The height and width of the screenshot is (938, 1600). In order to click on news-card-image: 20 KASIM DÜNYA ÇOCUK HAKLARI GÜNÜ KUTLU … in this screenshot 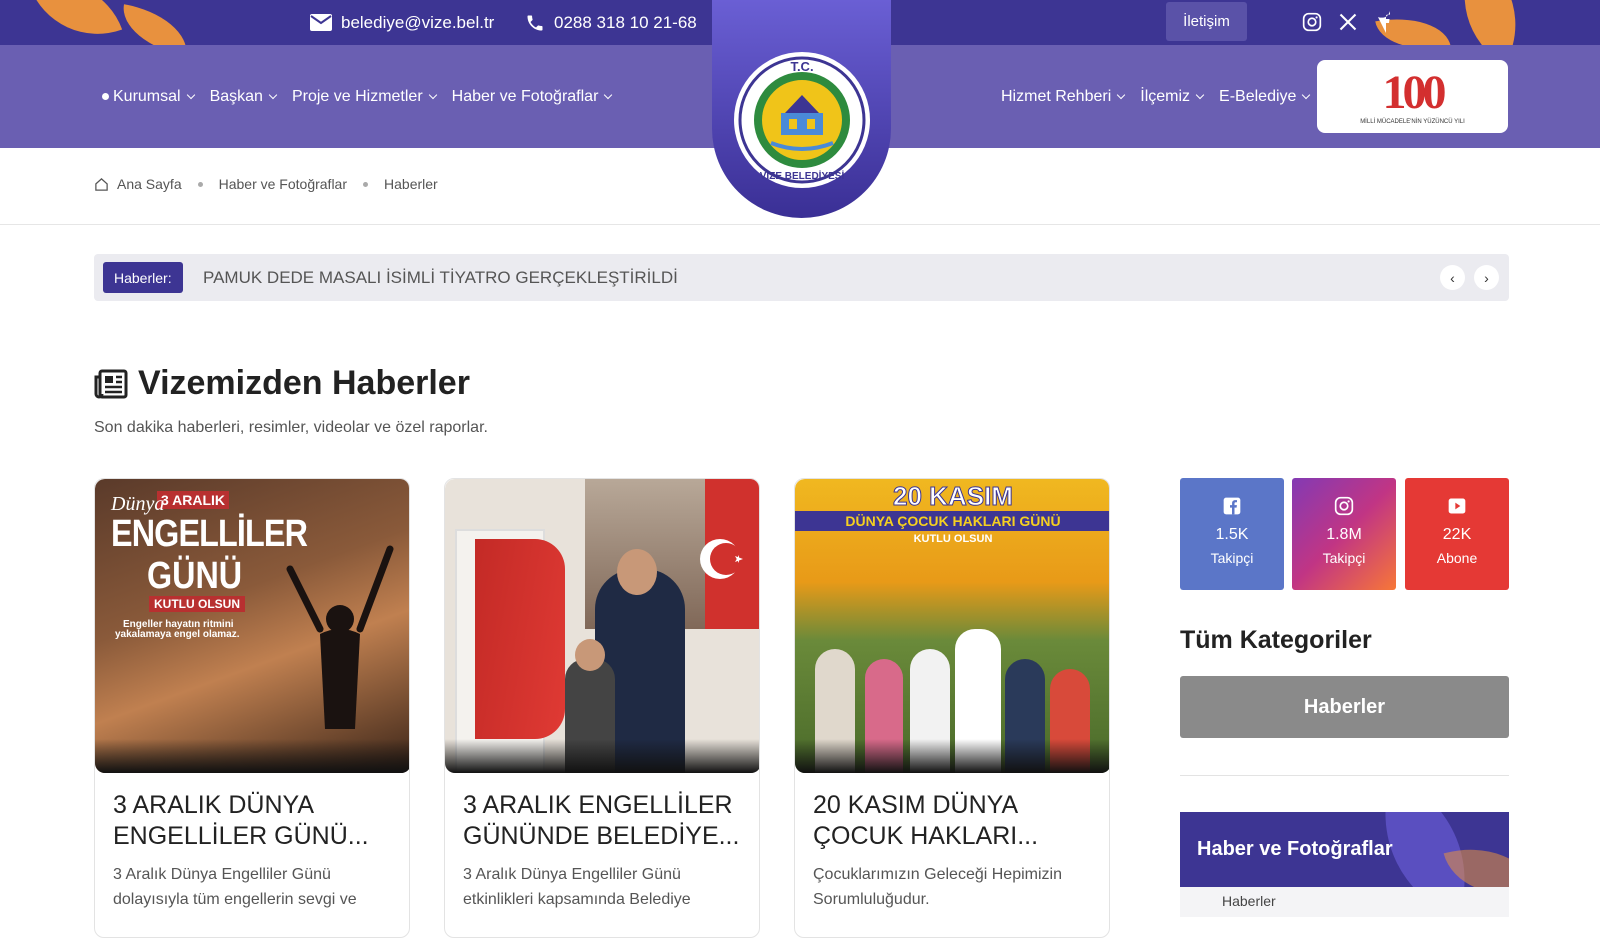, I will do `click(952, 626)`.